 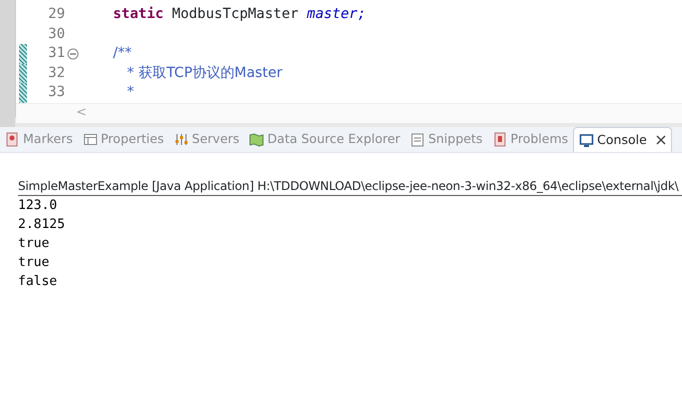 I want to click on code-field: master;, so click(x=336, y=14).